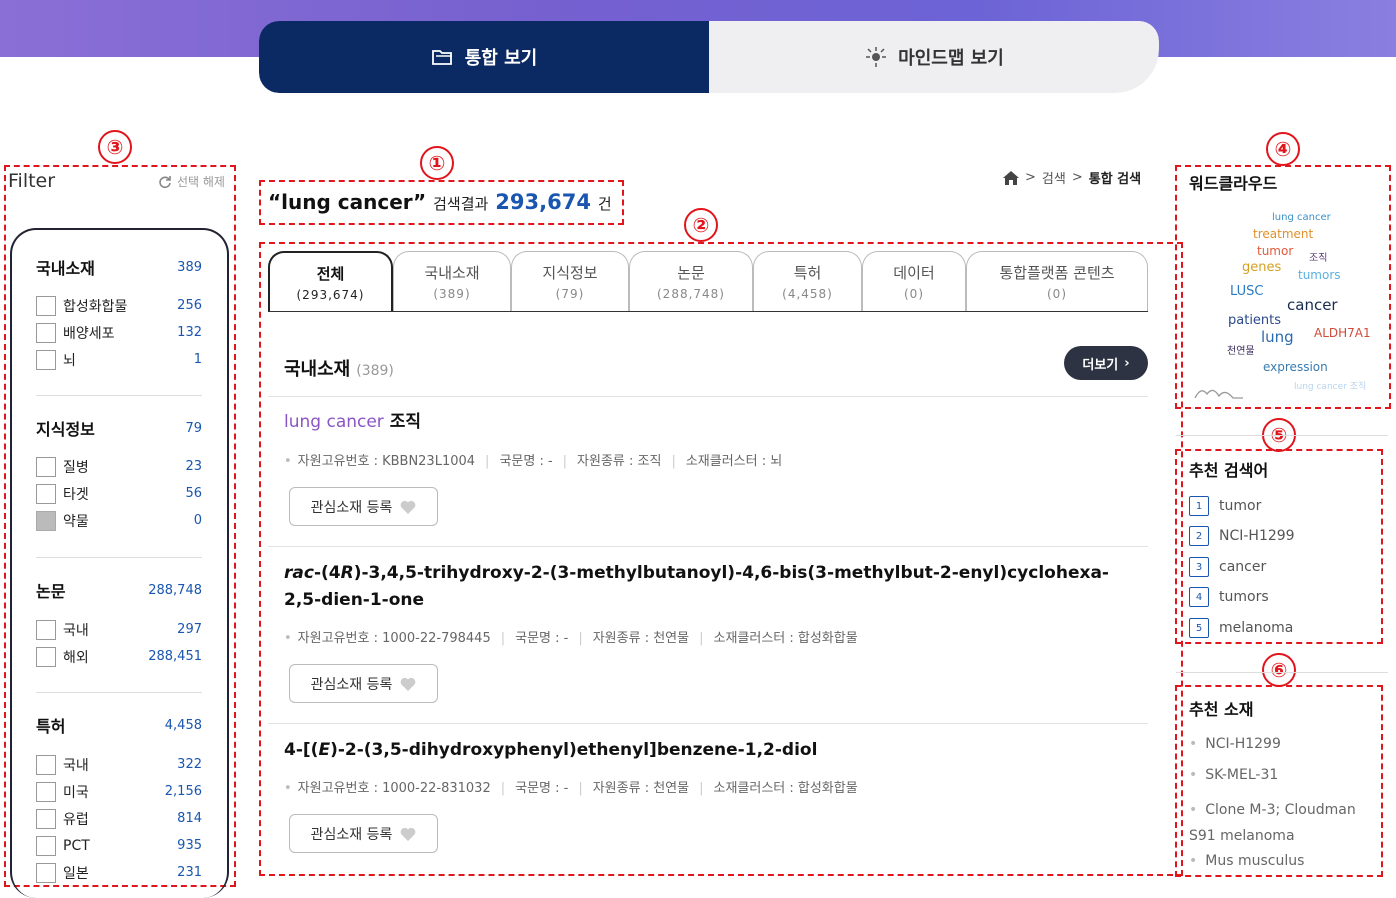  Describe the element at coordinates (119, 332) in the screenshot. I see `filter-option: 배양세포 132` at that location.